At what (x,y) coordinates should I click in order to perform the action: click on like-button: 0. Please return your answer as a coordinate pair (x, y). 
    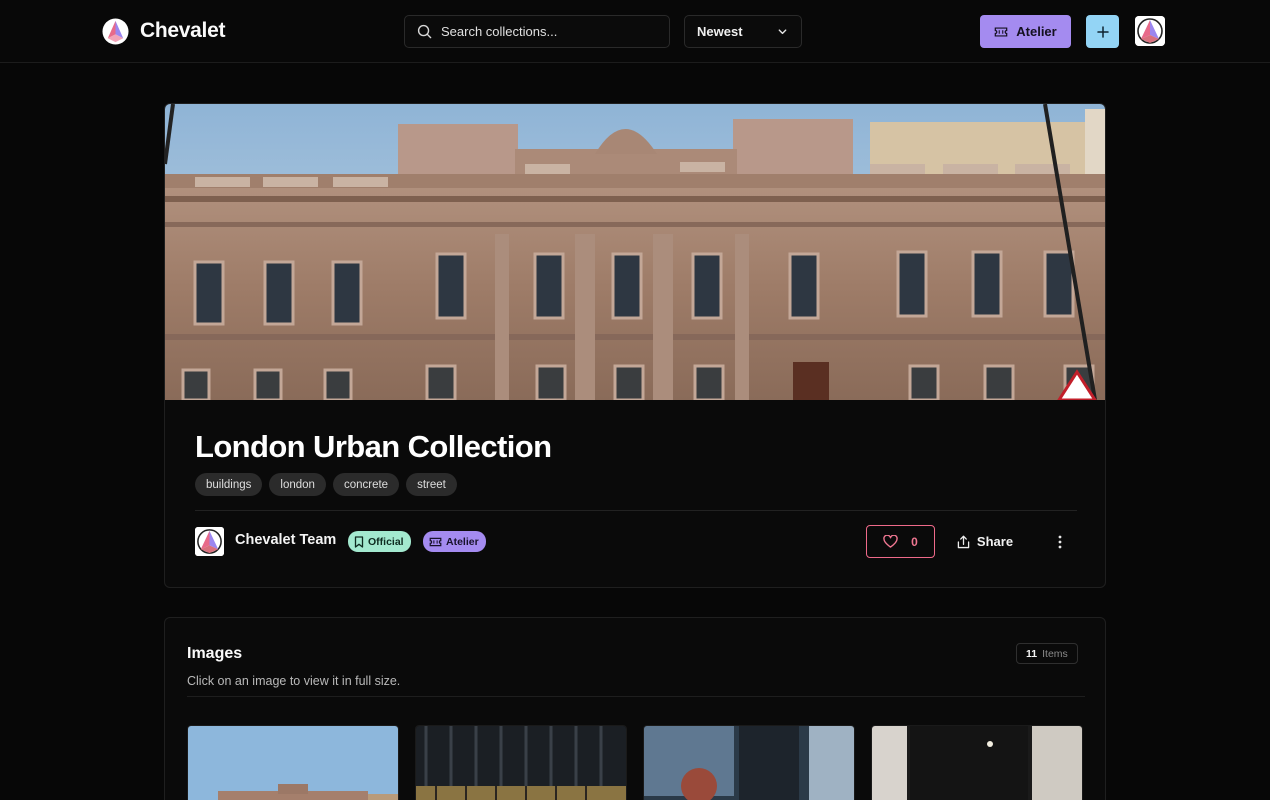
    Looking at the image, I should click on (900, 541).